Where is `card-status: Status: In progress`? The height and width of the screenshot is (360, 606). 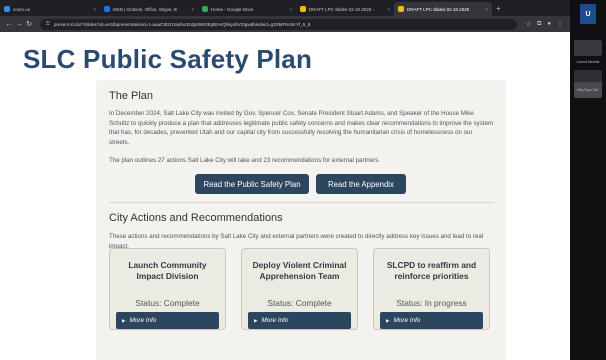
card-status: Status: In progress is located at coordinates (431, 303).